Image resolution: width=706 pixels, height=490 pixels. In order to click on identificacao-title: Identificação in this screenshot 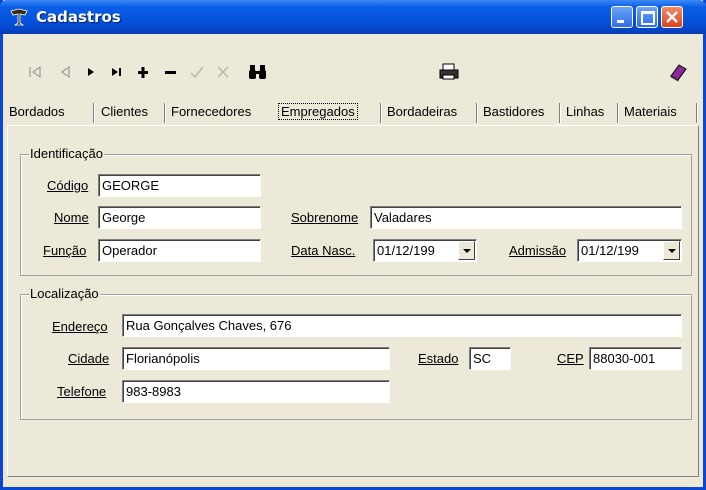, I will do `click(66, 153)`.